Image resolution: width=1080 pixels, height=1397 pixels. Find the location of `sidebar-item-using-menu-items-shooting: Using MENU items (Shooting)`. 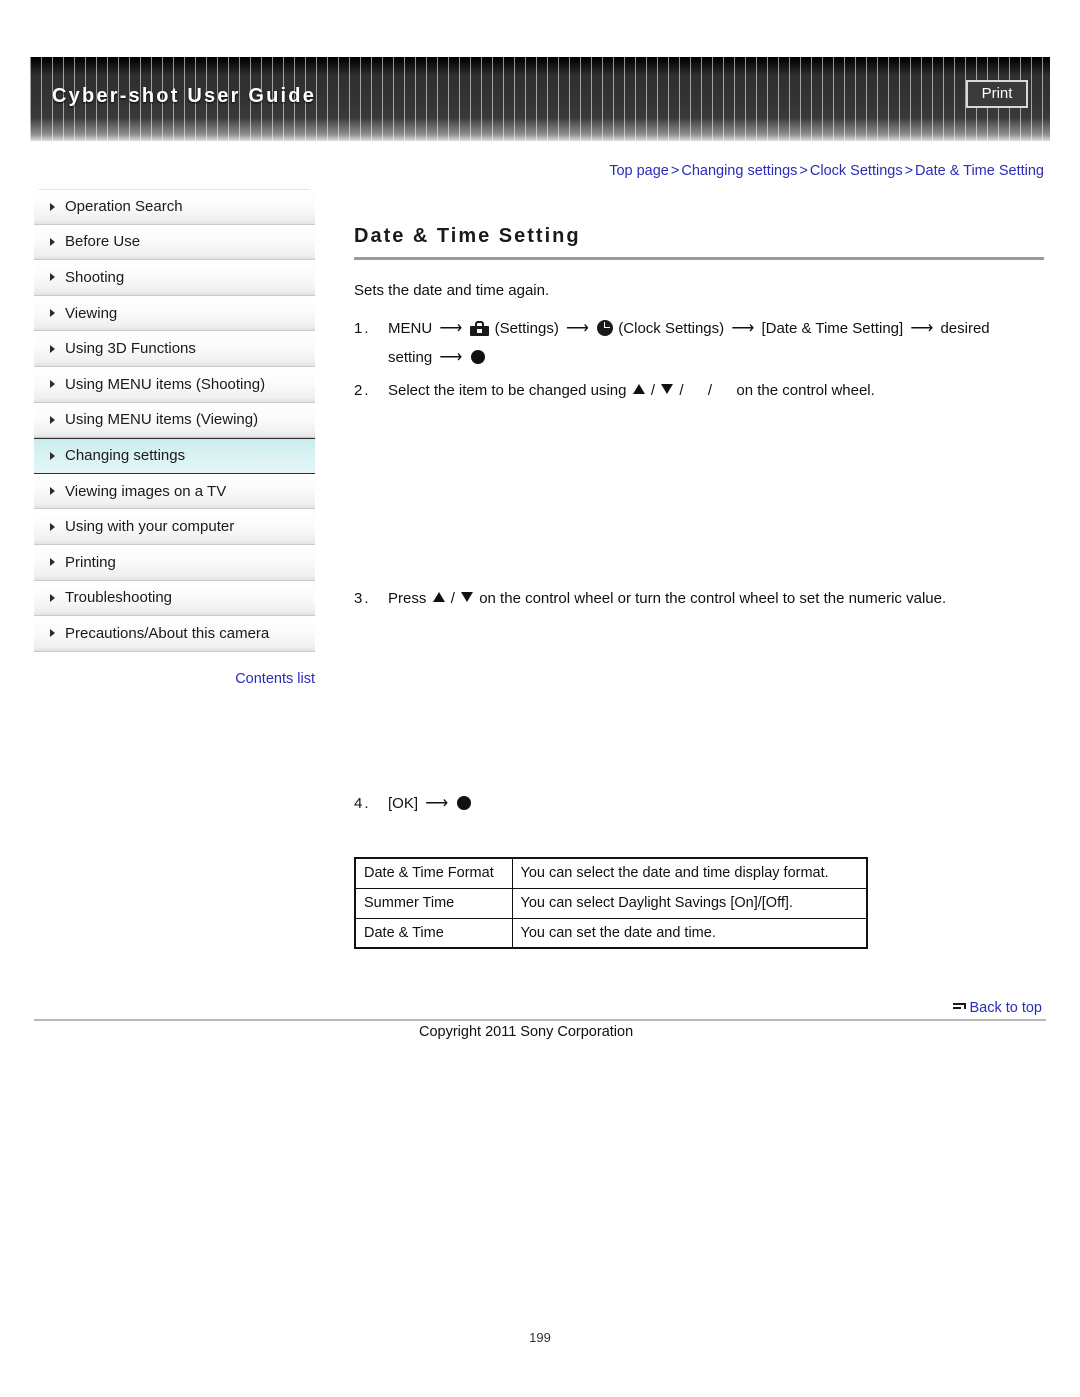

sidebar-item-using-menu-items-shooting: Using MENU items (Shooting) is located at coordinates (174, 384).